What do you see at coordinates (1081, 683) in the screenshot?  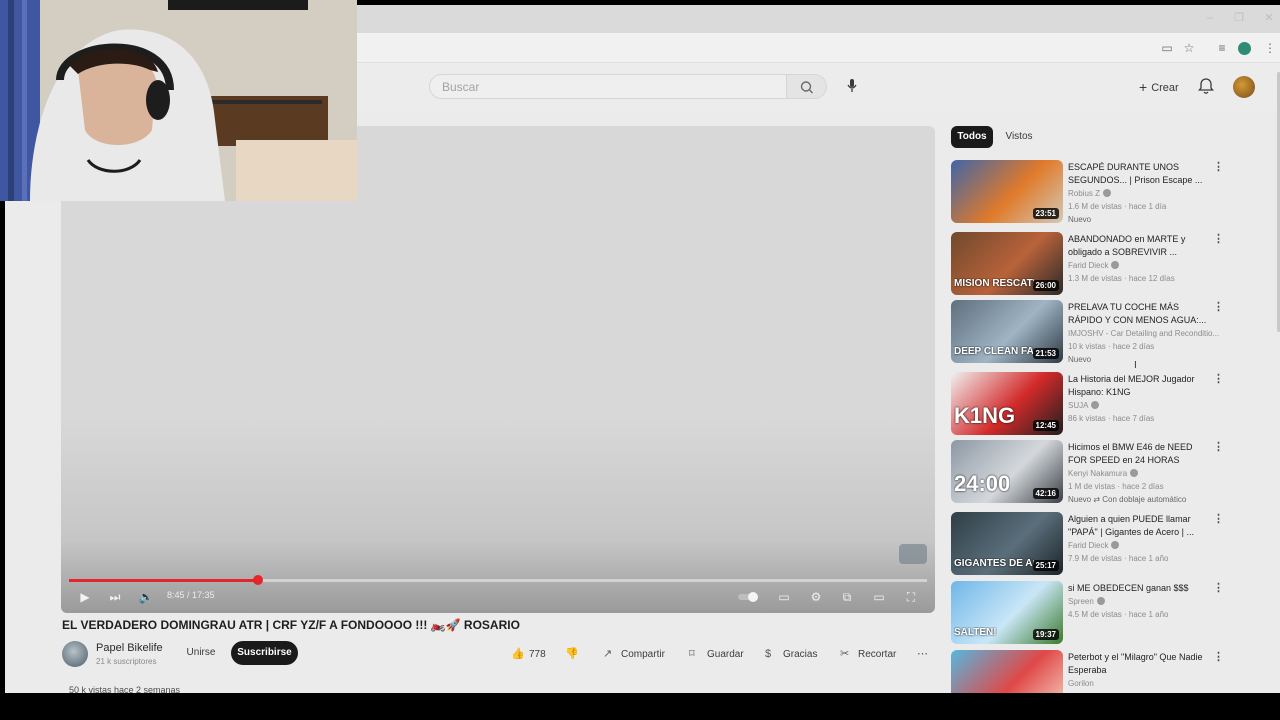 I see `recommendation-channel: Gorilon` at bounding box center [1081, 683].